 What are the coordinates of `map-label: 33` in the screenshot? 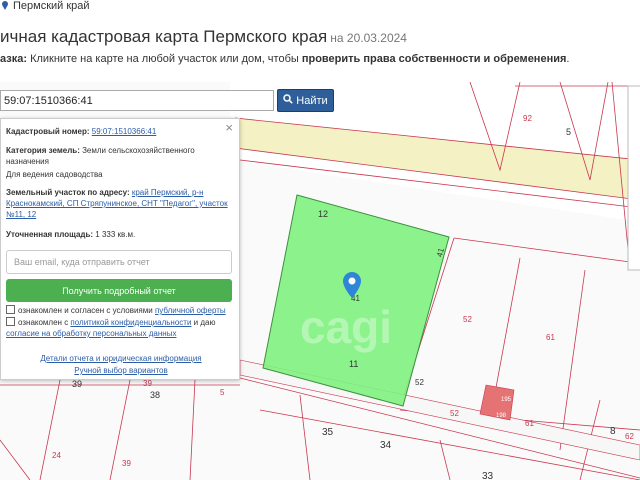 It's located at (488, 475).